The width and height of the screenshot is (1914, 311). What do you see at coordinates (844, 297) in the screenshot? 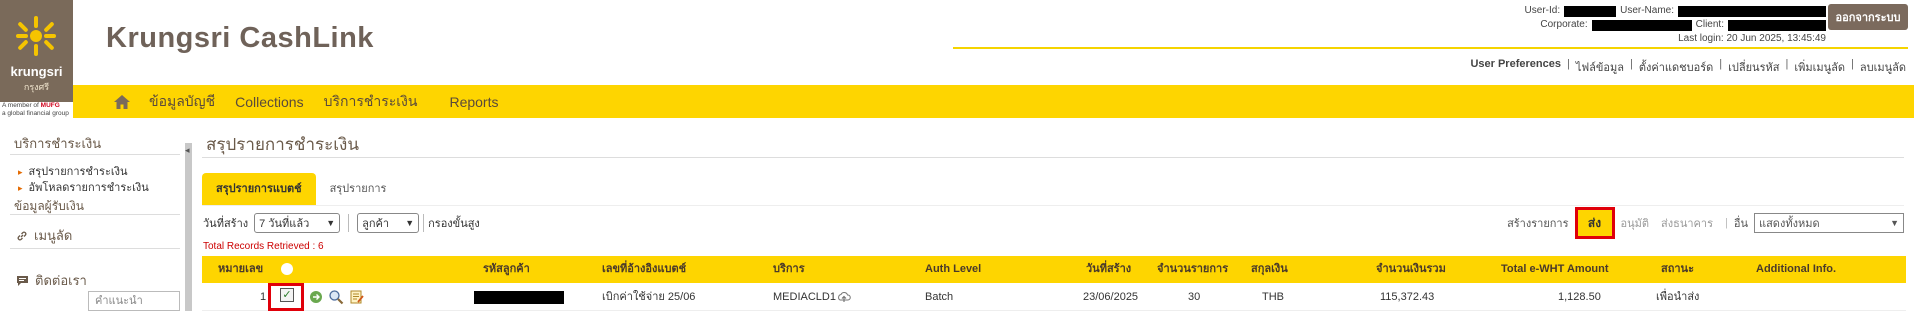
I see `upload-cloud-icon` at bounding box center [844, 297].